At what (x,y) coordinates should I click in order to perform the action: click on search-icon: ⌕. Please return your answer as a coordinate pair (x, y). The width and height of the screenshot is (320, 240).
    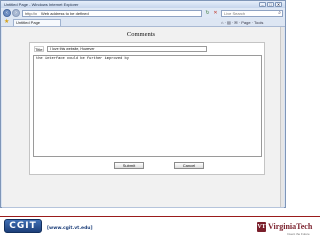
    Looking at the image, I should click on (279, 13).